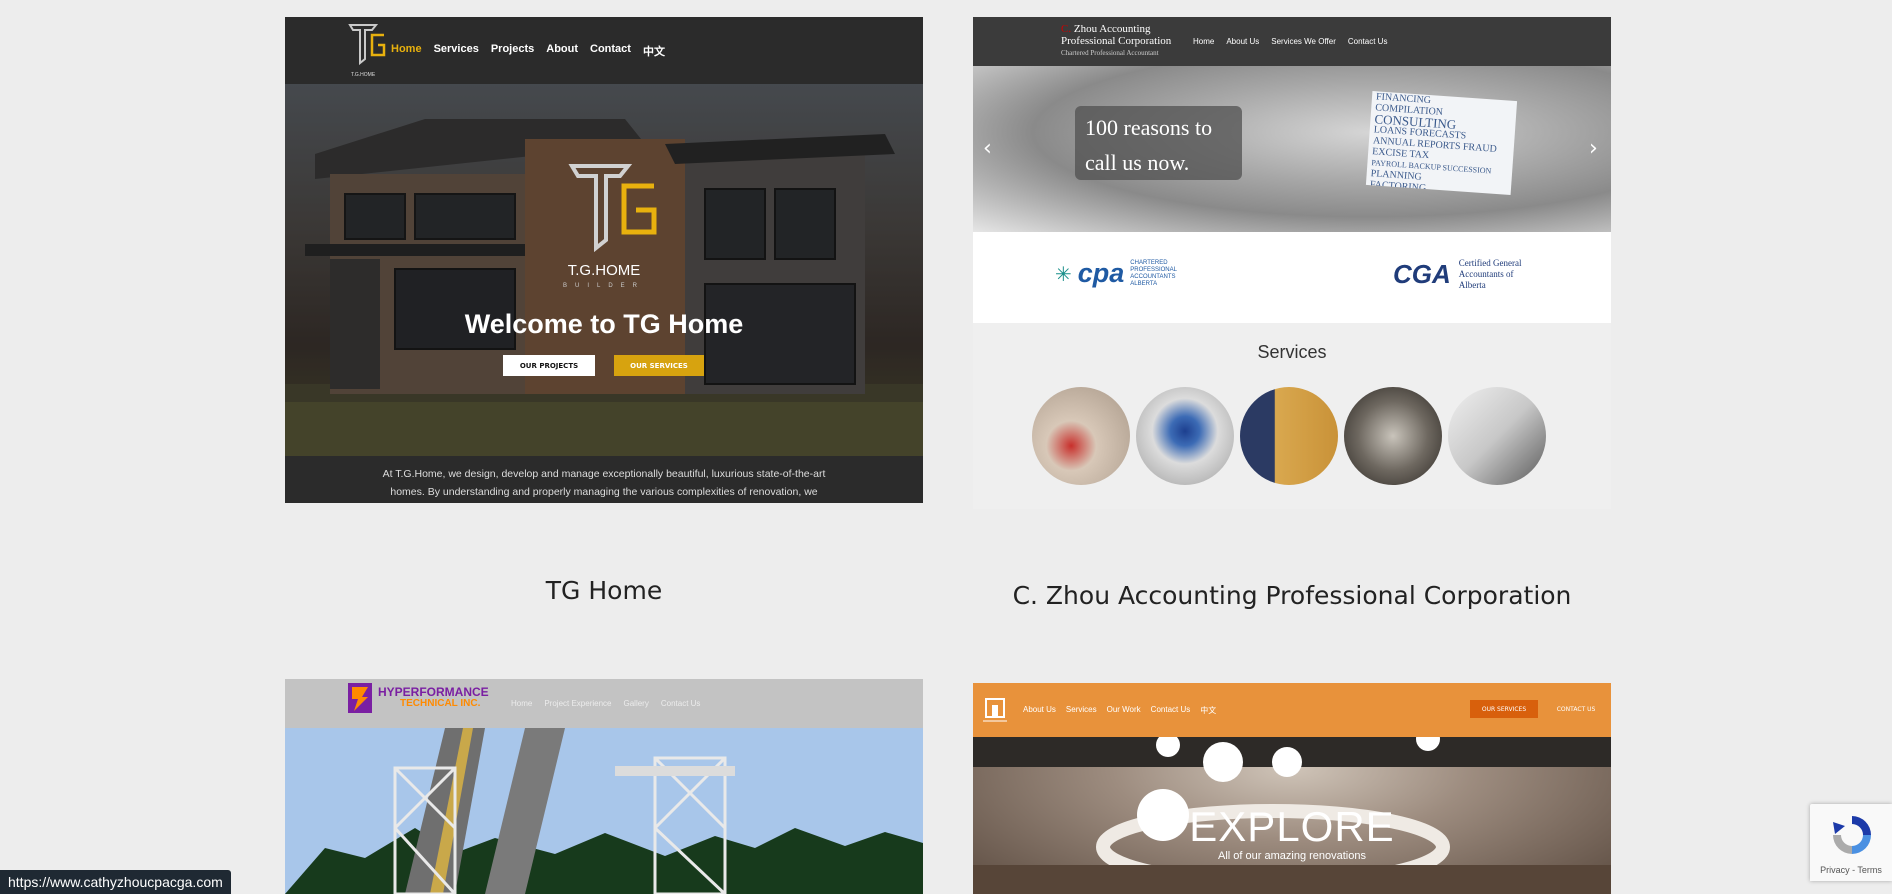 This screenshot has height=894, width=1892. I want to click on interior-image: EXPLORE All of our amazing renovations, so click(1292, 815).